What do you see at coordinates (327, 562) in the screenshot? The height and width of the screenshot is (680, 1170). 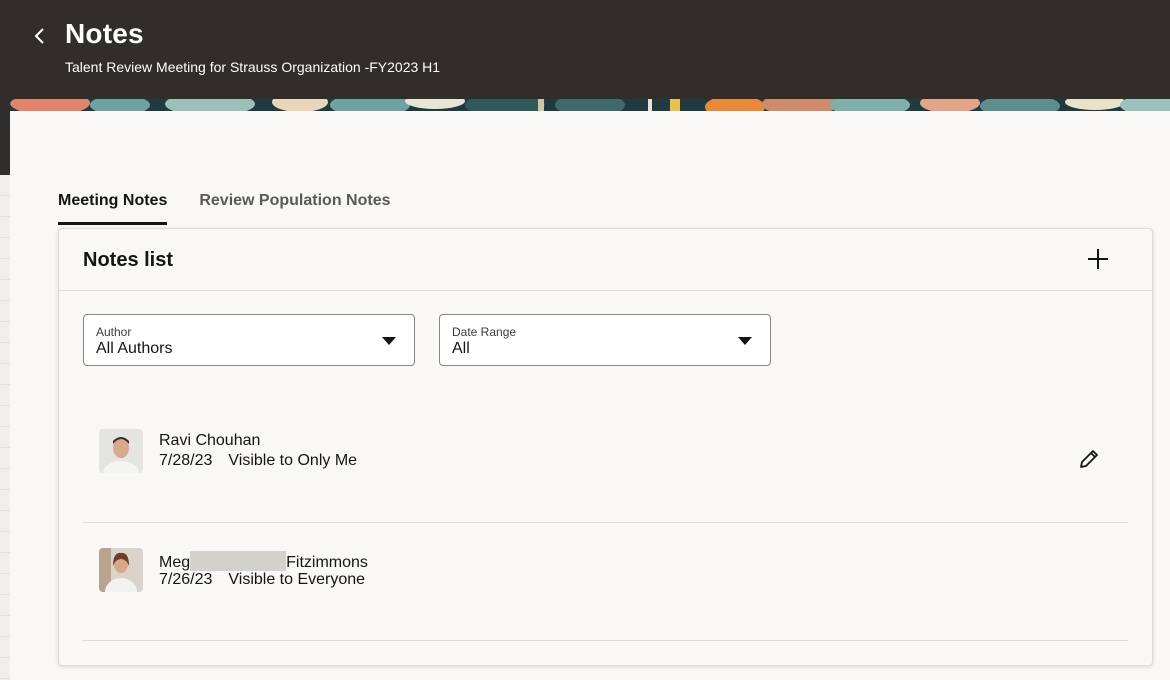 I see `note-author-last: Fitzimmons` at bounding box center [327, 562].